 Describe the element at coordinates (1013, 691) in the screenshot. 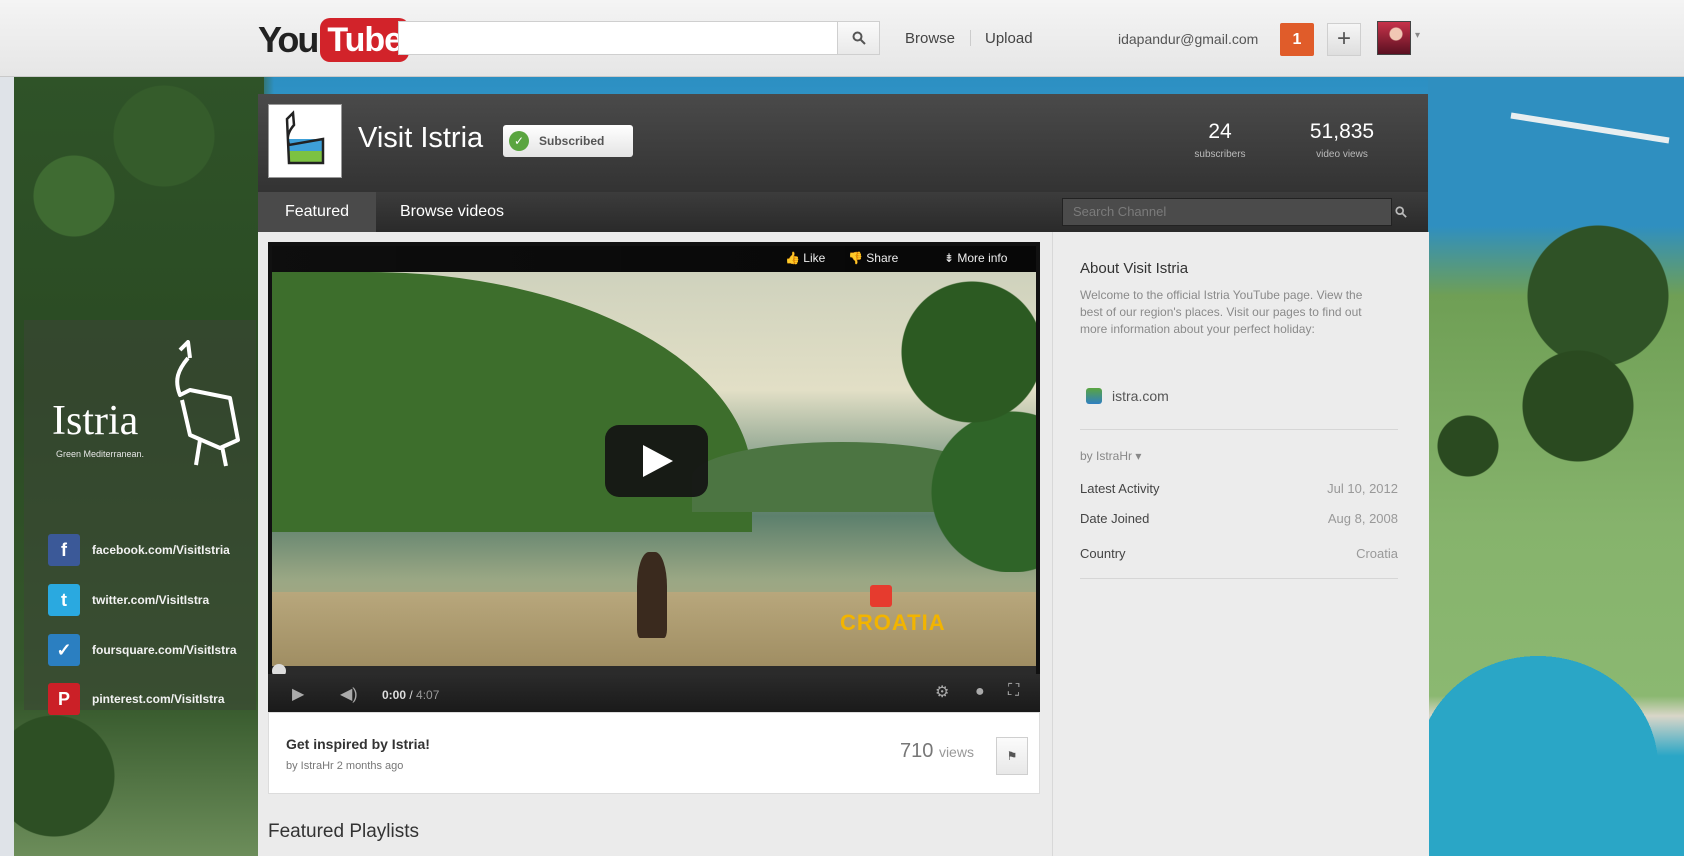

I see `fullscreen-icon: ⛶` at that location.